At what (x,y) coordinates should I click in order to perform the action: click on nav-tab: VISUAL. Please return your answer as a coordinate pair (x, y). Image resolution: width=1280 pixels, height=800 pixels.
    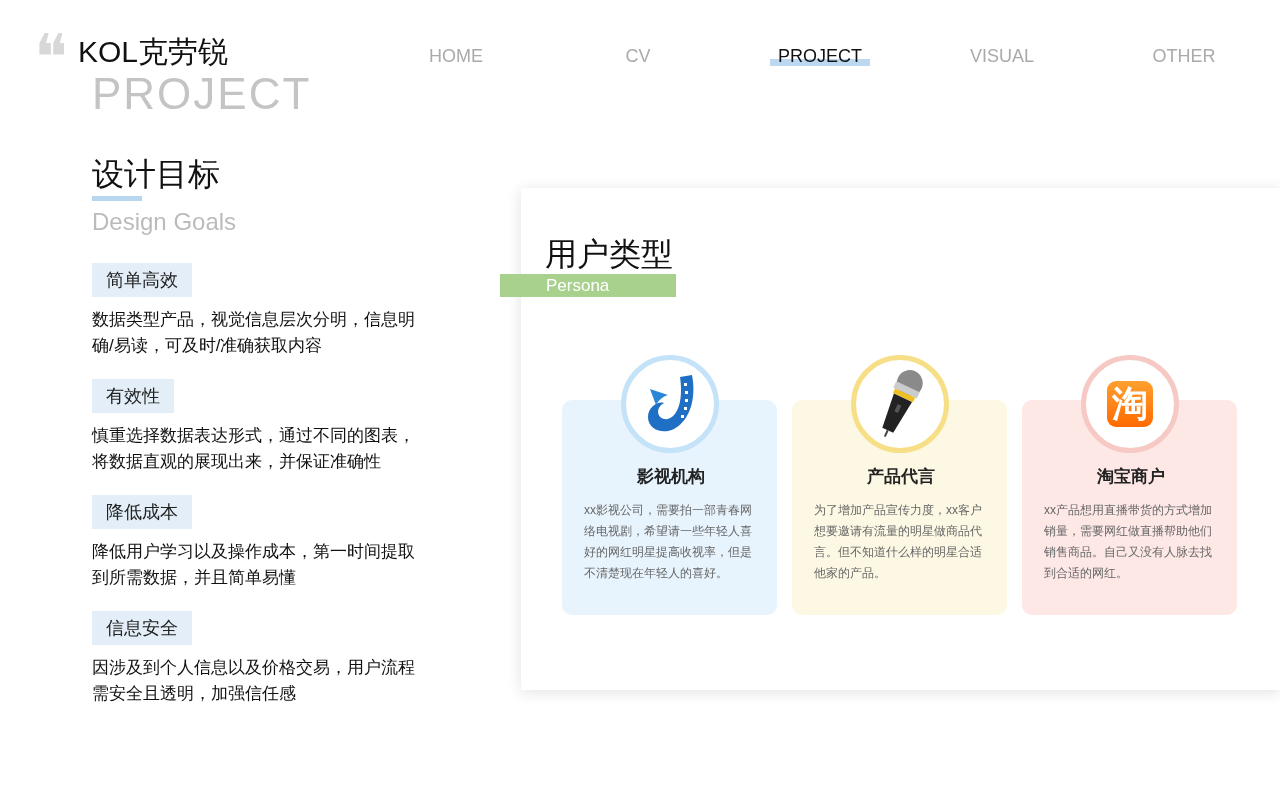
    Looking at the image, I should click on (1002, 56).